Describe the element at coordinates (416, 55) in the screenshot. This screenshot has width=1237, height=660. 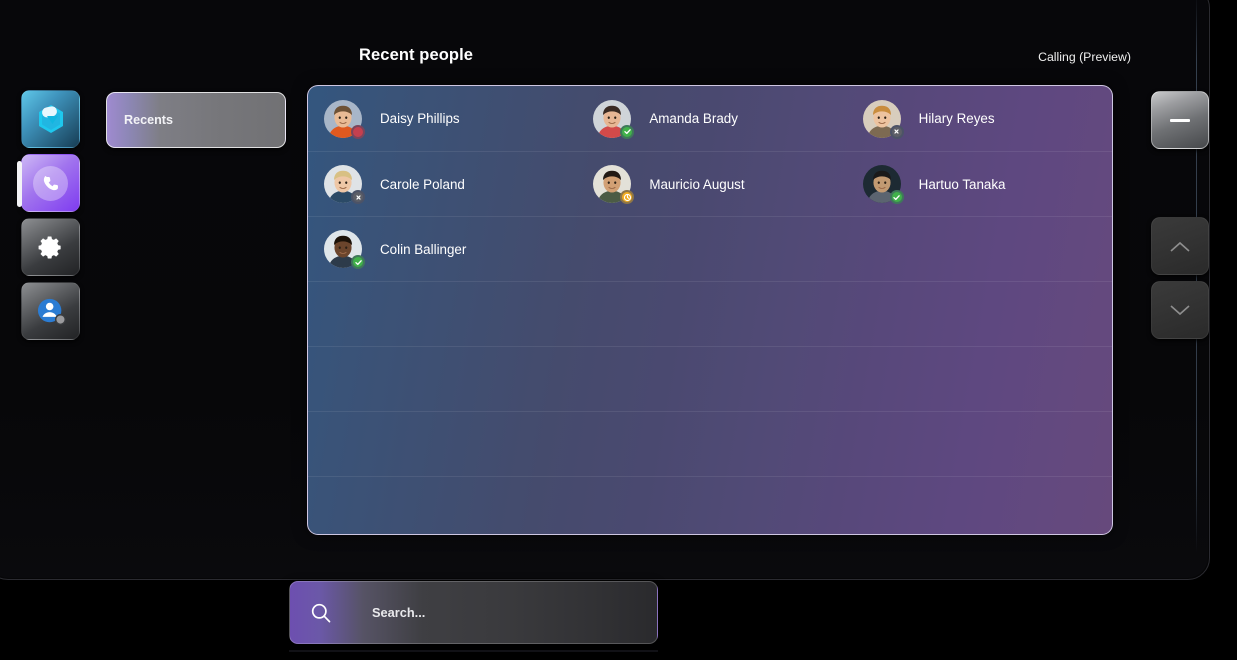
I see `page-title: Recent people` at that location.